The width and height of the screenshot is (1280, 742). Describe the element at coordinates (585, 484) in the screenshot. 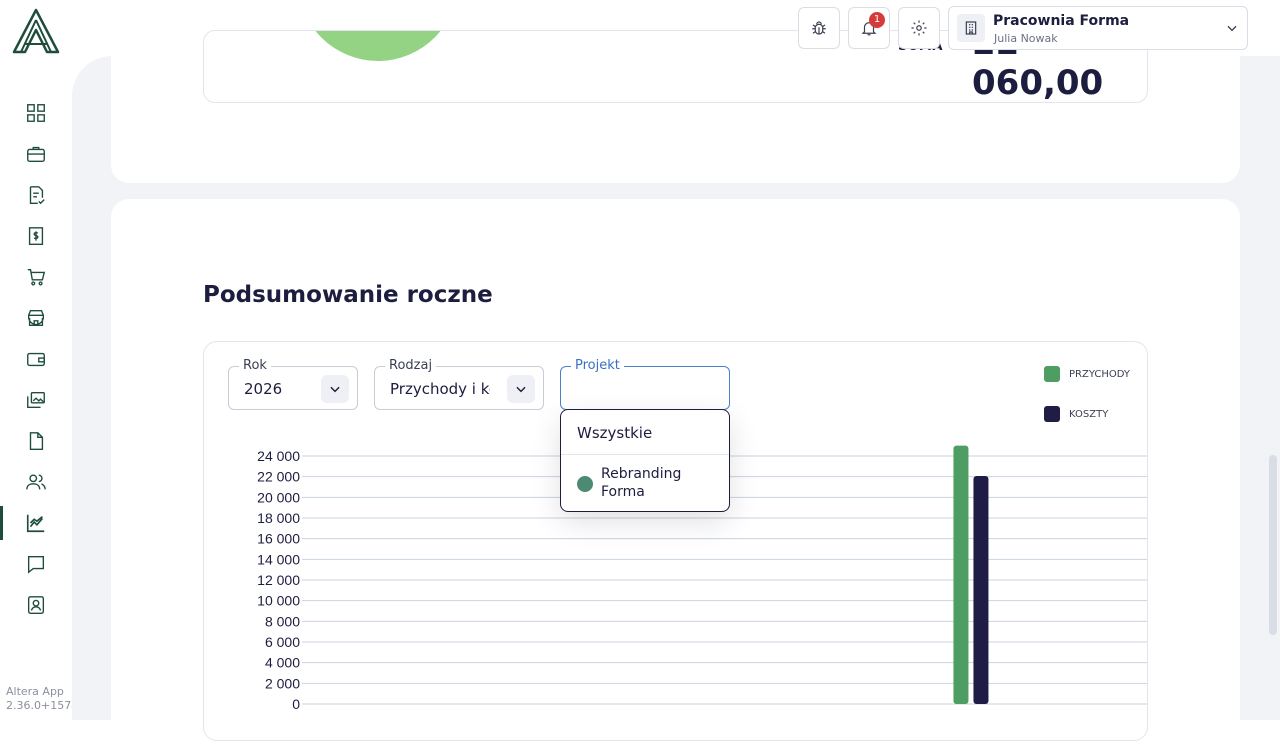

I see `project-color-dot` at that location.